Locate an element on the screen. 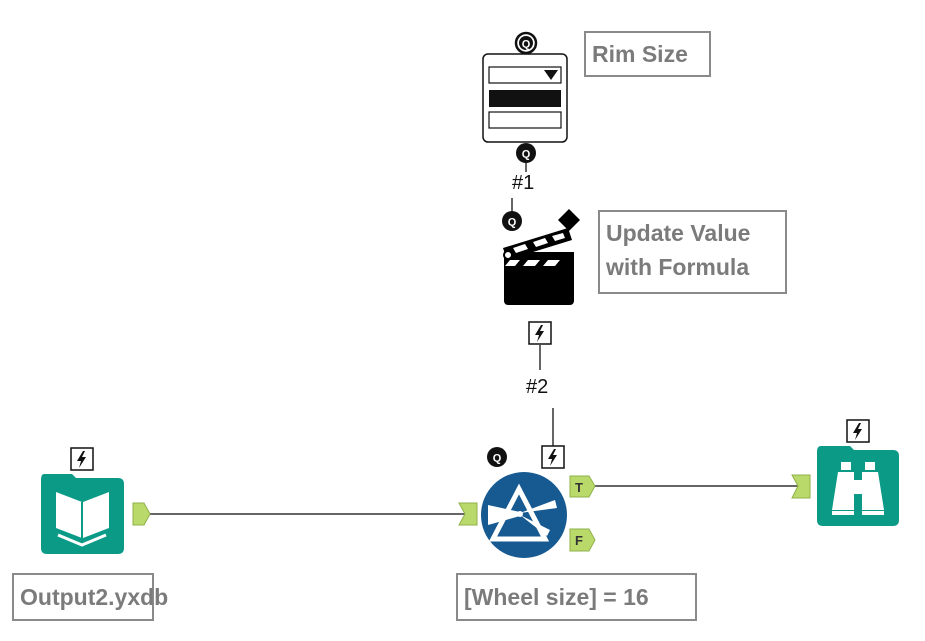 This screenshot has width=925, height=641. action-annotation-line1: Update Value is located at coordinates (678, 233).